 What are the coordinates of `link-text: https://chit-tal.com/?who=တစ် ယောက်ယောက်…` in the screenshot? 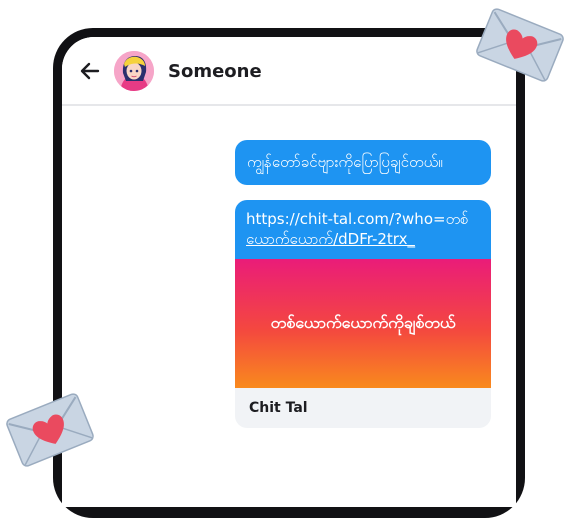 It's located at (363, 229).